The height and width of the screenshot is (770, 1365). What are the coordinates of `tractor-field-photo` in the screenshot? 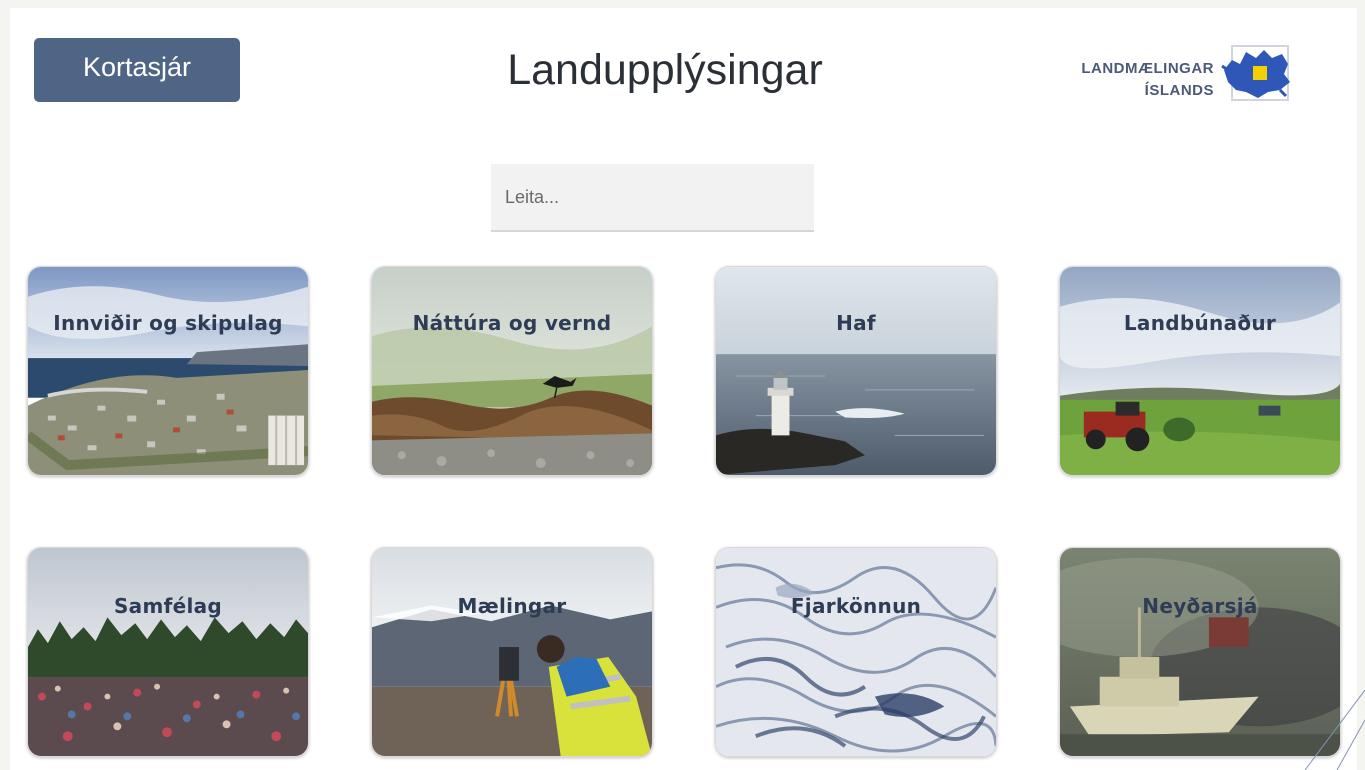 It's located at (1200, 371).